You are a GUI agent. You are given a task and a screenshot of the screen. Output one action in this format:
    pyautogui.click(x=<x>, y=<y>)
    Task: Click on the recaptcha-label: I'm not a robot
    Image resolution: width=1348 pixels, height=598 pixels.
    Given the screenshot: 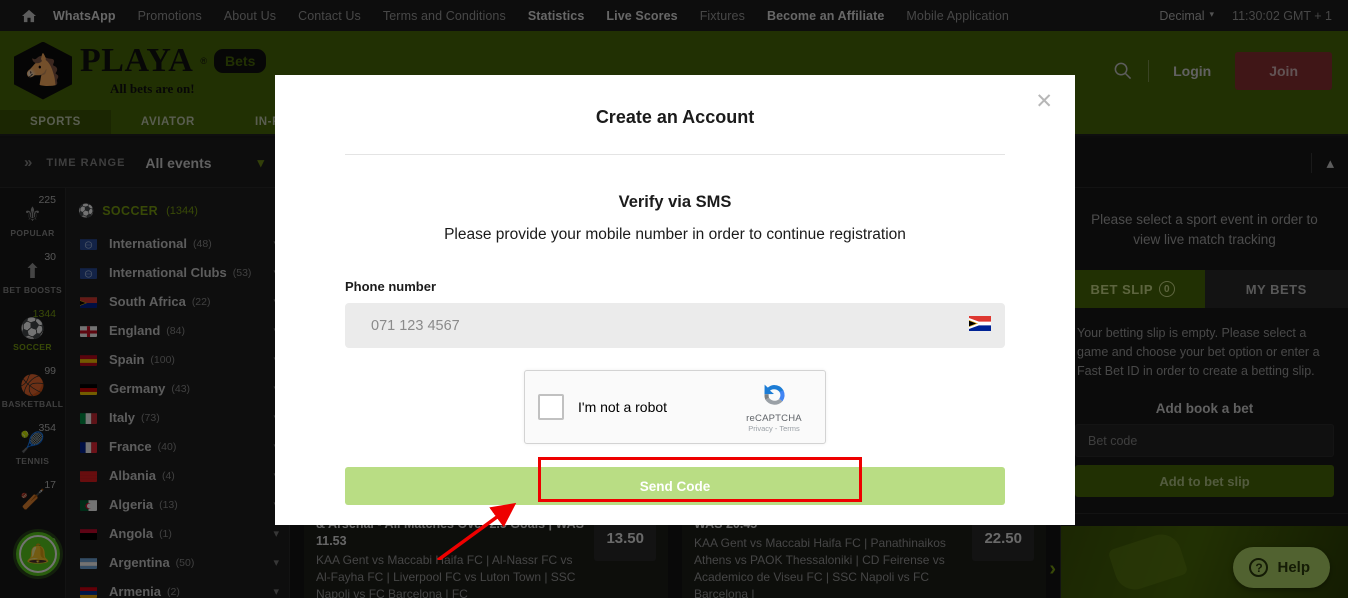 What is the action you would take?
    pyautogui.click(x=623, y=407)
    